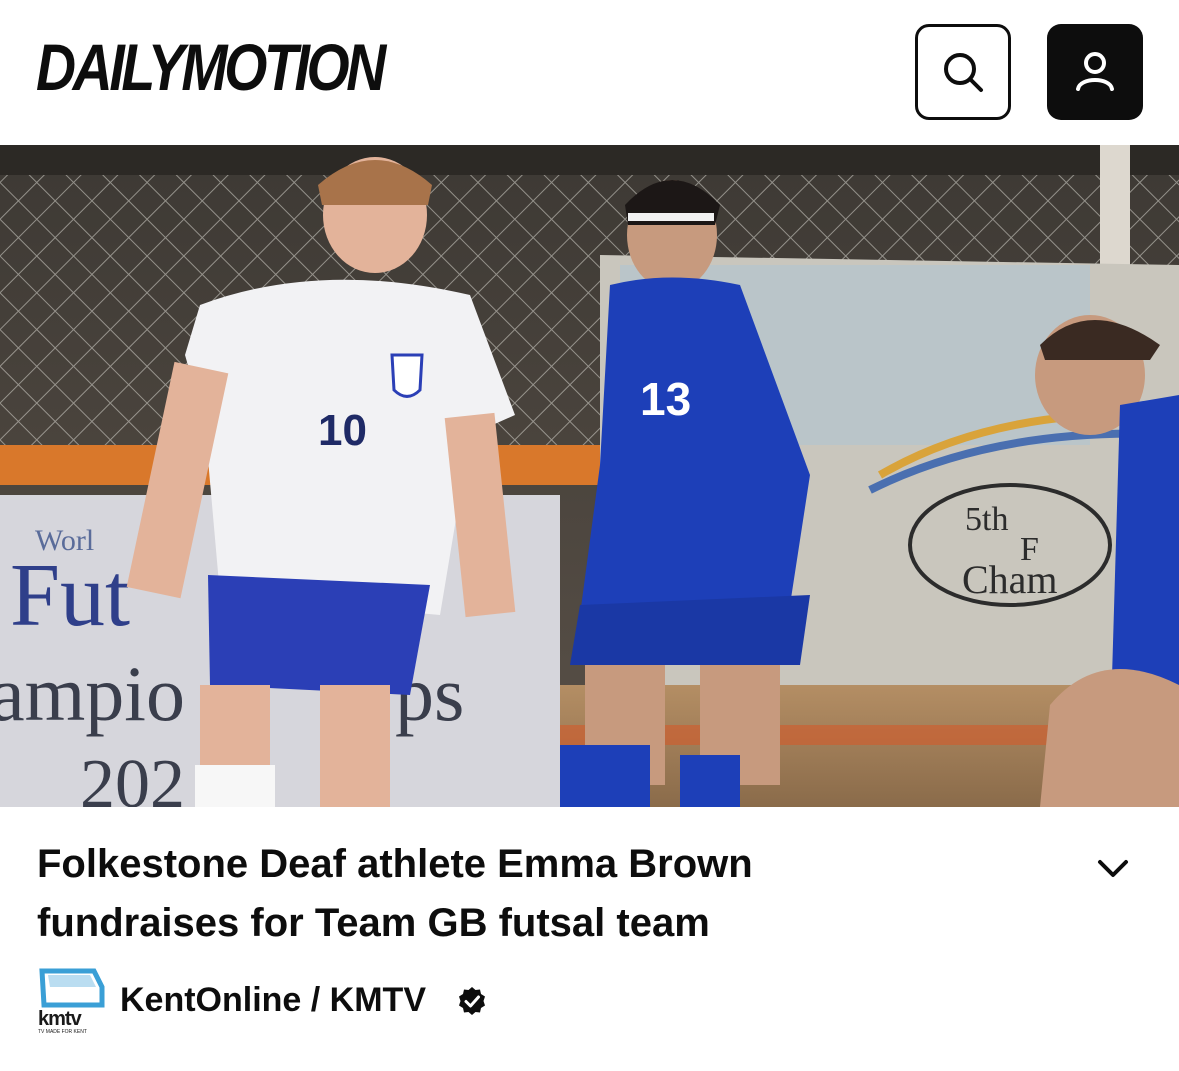 Image resolution: width=1179 pixels, height=1071 pixels. What do you see at coordinates (986, 519) in the screenshot?
I see `banner-text-7: 5th` at bounding box center [986, 519].